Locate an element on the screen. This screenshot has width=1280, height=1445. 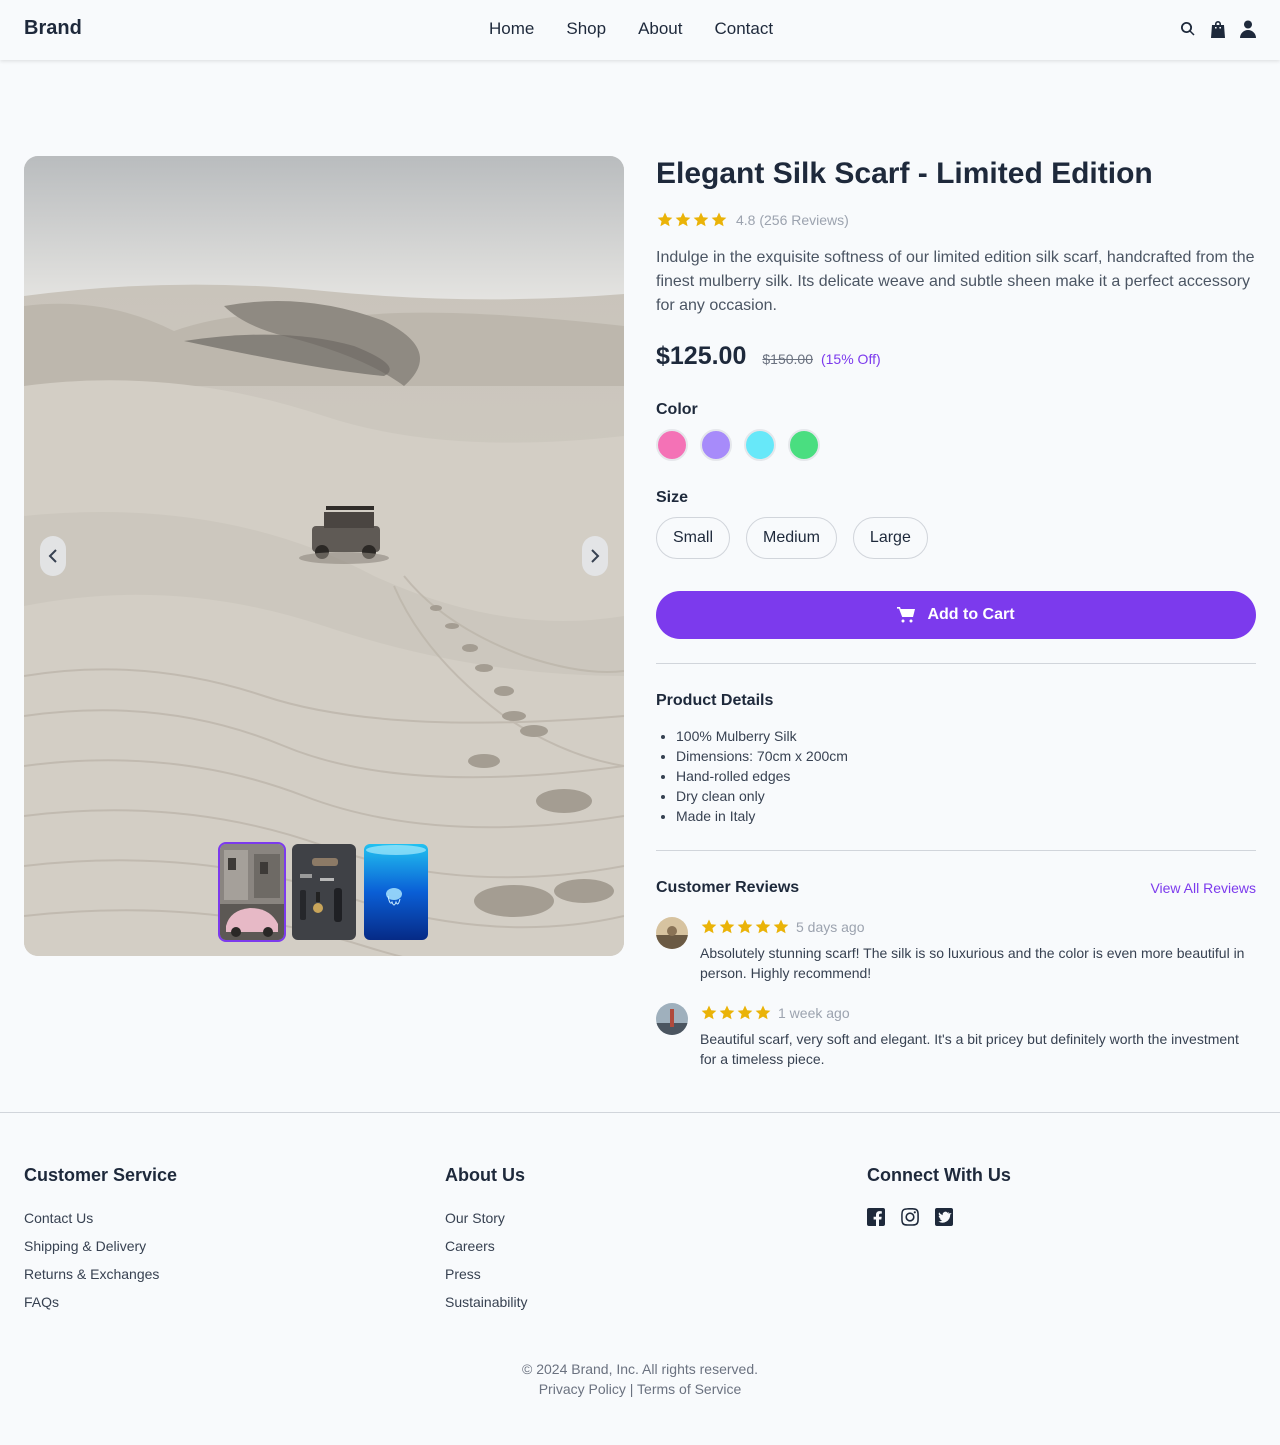
color-swatch-purple is located at coordinates (716, 445).